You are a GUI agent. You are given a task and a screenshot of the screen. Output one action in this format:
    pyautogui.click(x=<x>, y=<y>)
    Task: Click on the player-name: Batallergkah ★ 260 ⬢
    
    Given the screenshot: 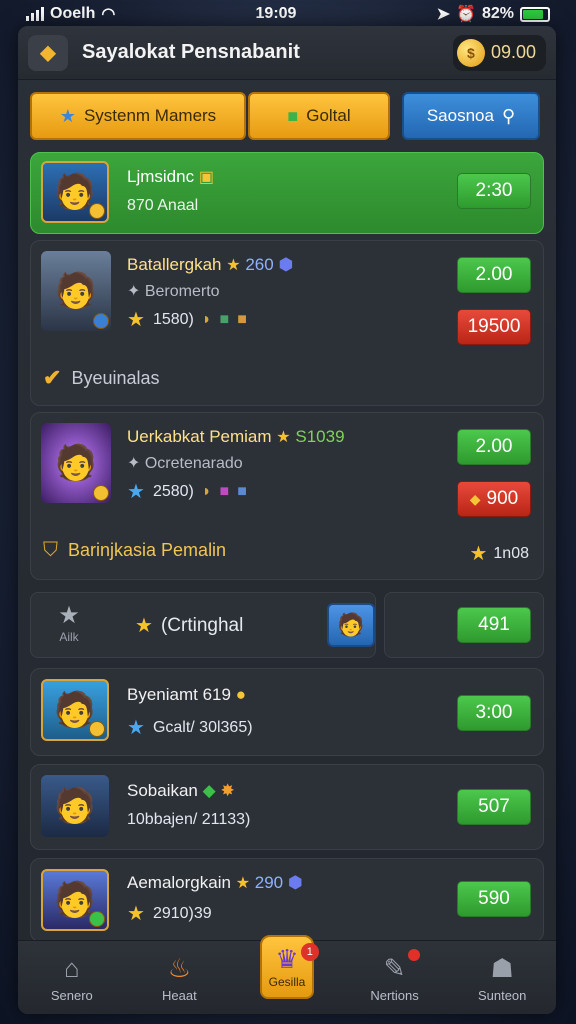 What is the action you would take?
    pyautogui.click(x=210, y=264)
    